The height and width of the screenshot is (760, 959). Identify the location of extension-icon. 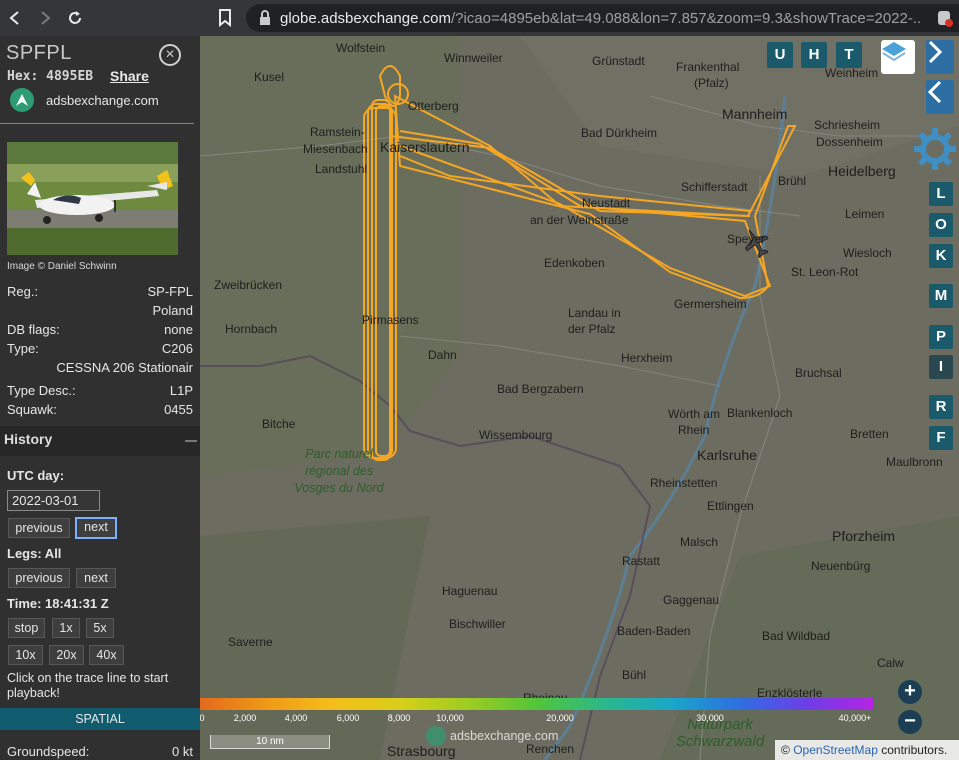
(945, 20).